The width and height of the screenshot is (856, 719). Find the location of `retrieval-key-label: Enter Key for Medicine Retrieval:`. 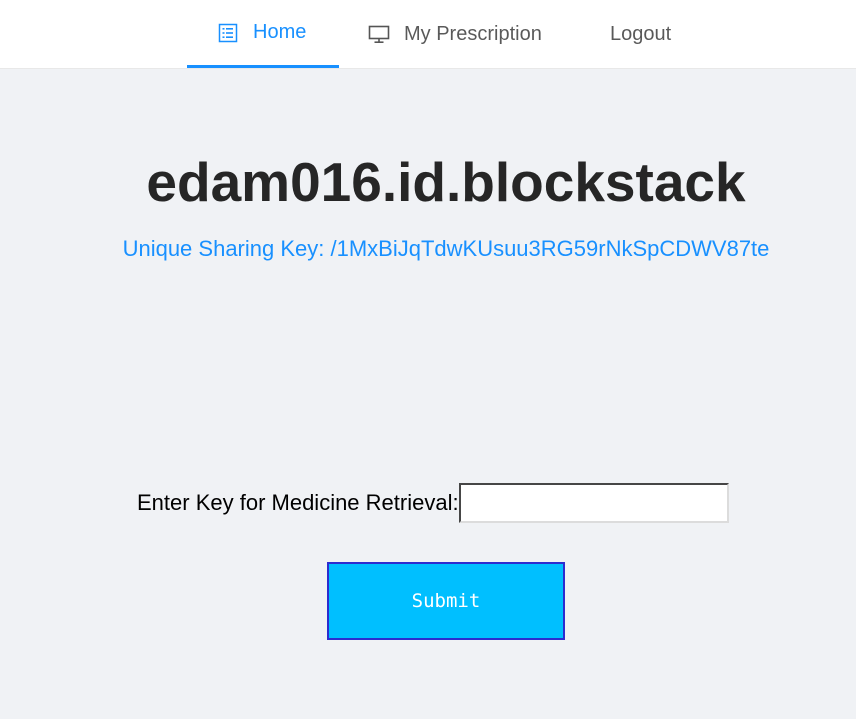

retrieval-key-label: Enter Key for Medicine Retrieval: is located at coordinates (298, 502).